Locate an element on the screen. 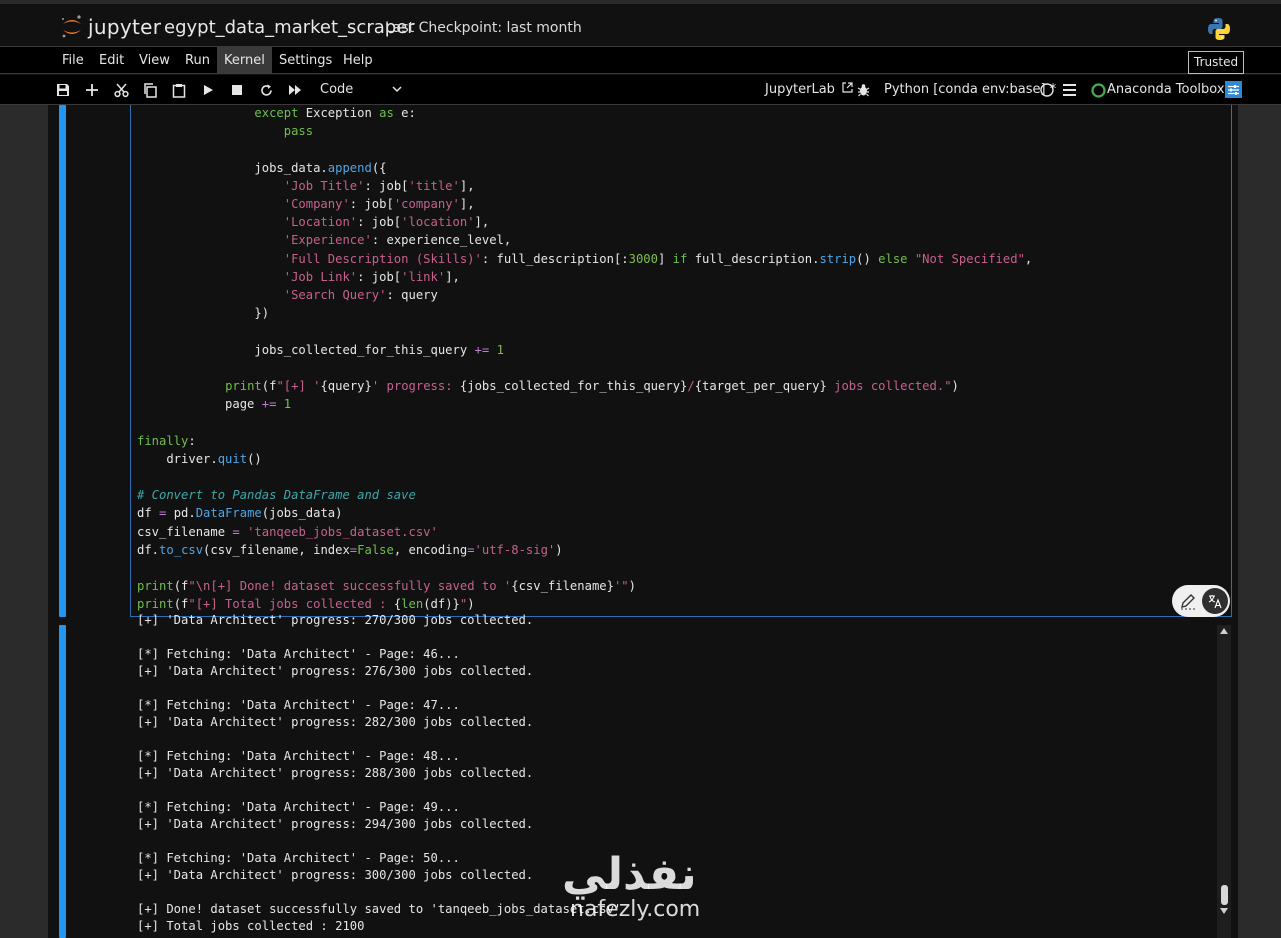 Image resolution: width=1281 pixels, height=938 pixels. menu-view: View is located at coordinates (154, 60).